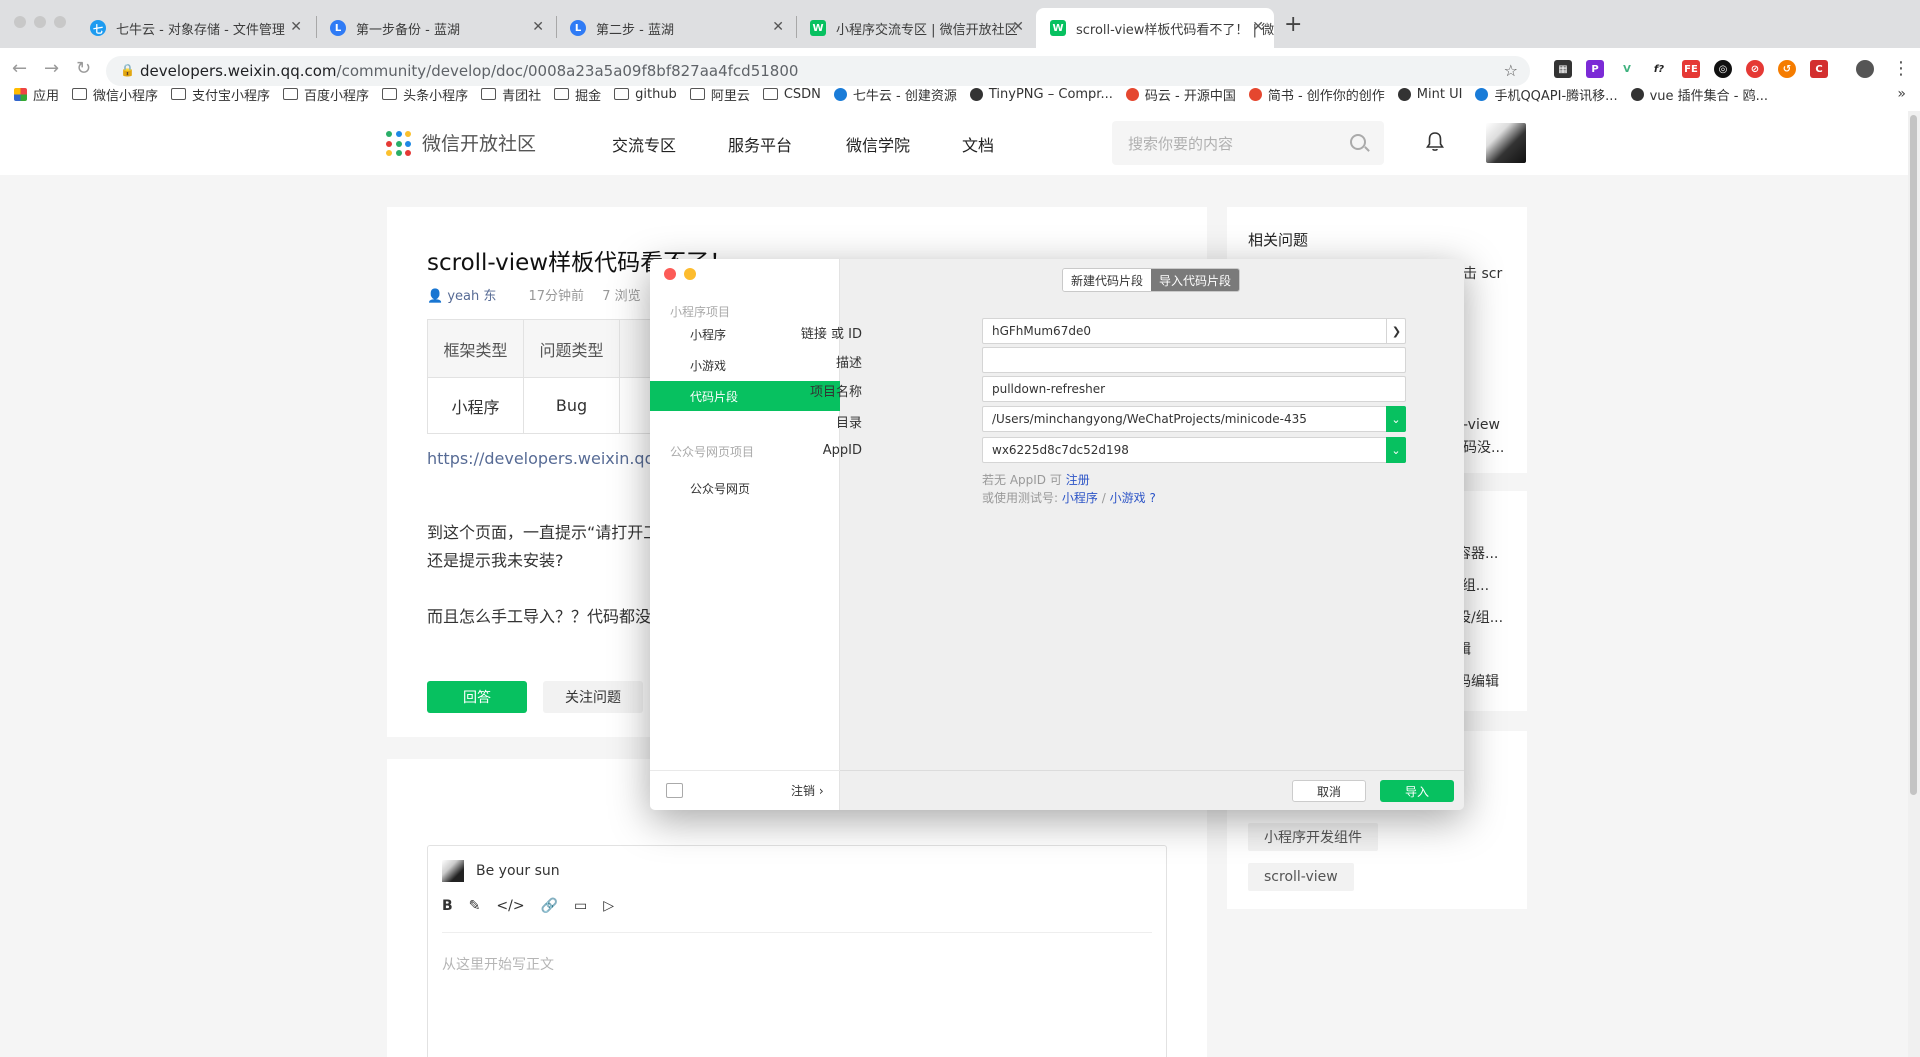  I want to click on nav-services: 服务平台, so click(760, 144).